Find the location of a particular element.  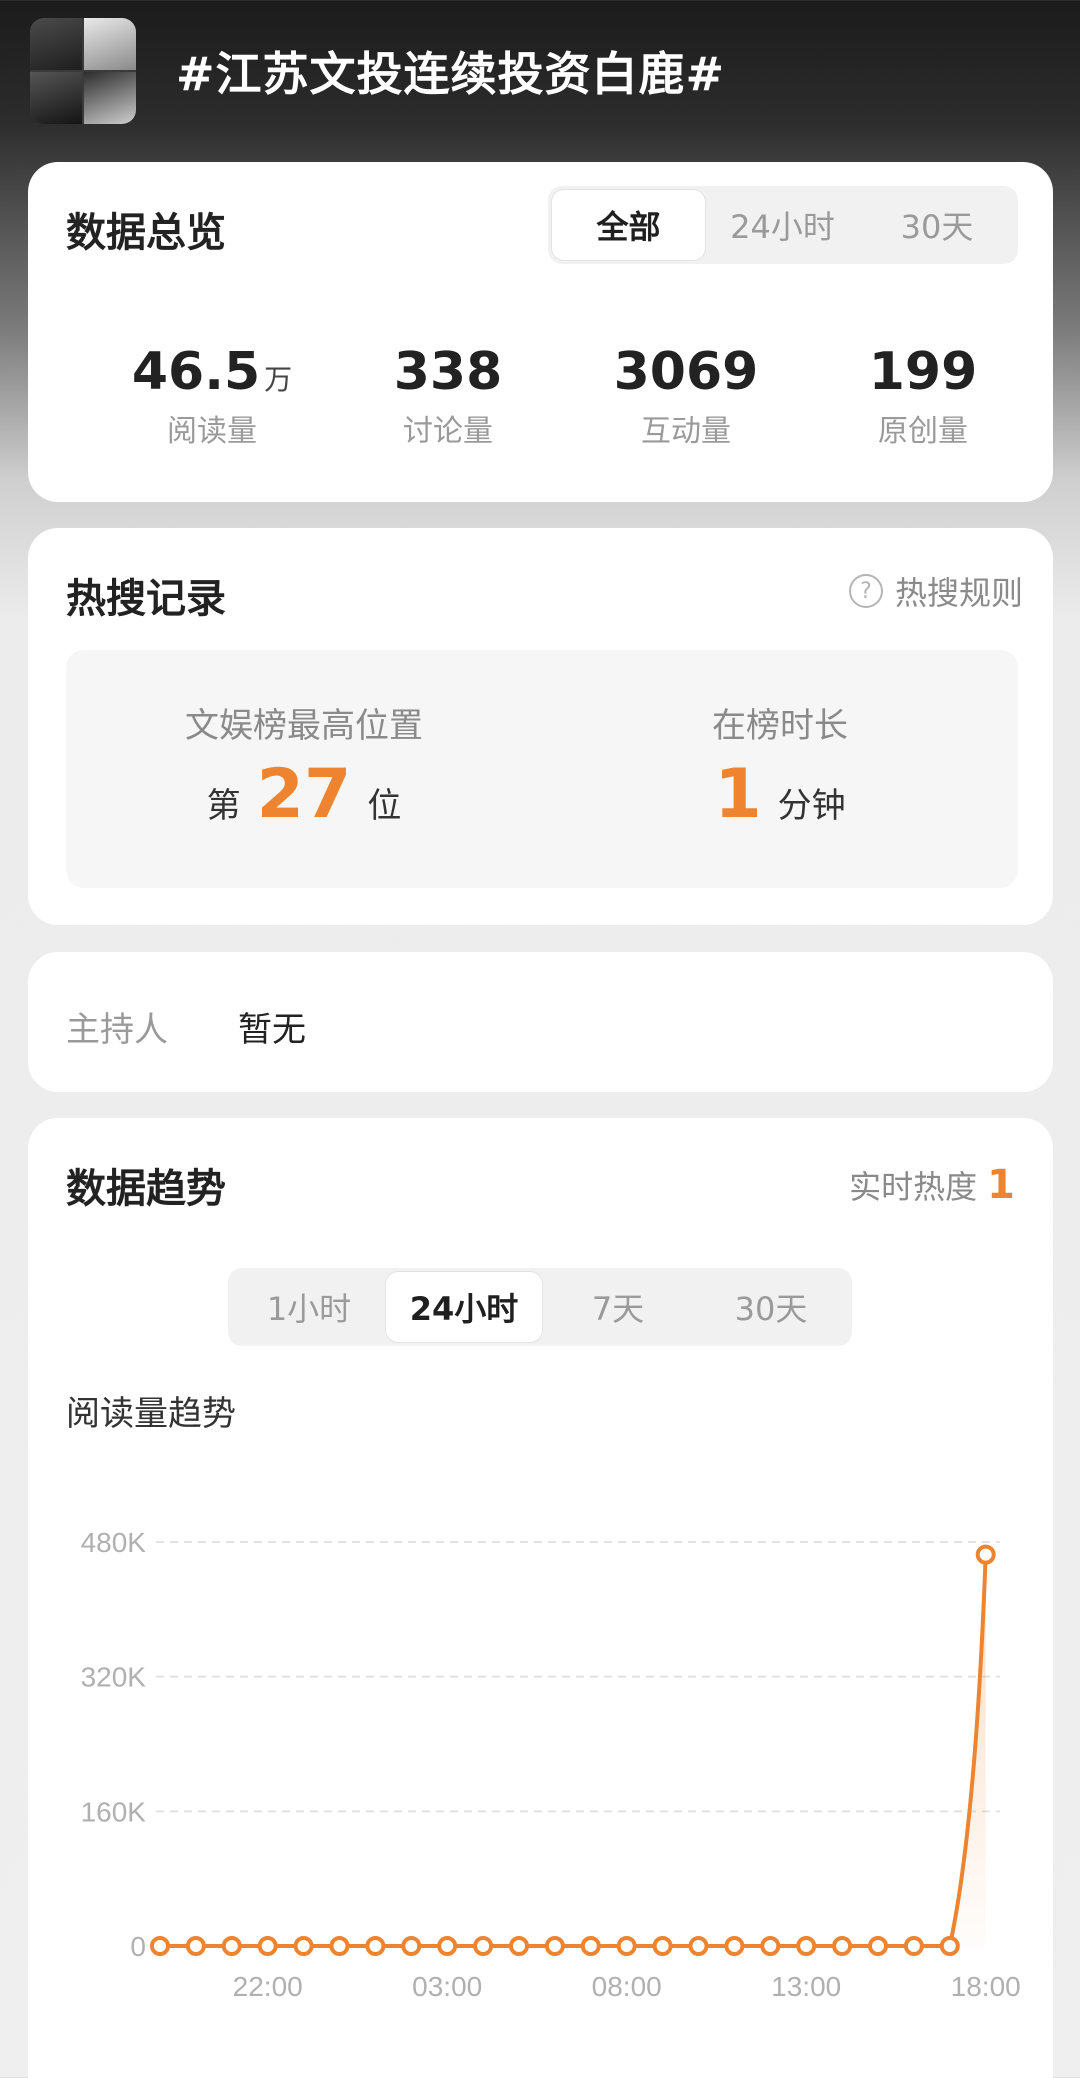

topic-header: #江苏文投连续投资白鹿# is located at coordinates (540, 75).